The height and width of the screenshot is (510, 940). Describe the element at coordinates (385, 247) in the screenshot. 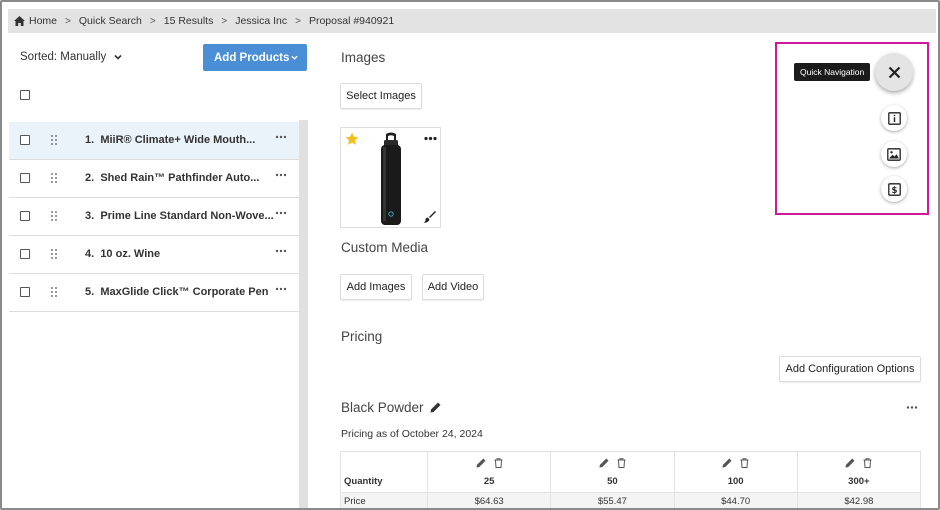

I see `custom-media-title: Custom Media` at that location.